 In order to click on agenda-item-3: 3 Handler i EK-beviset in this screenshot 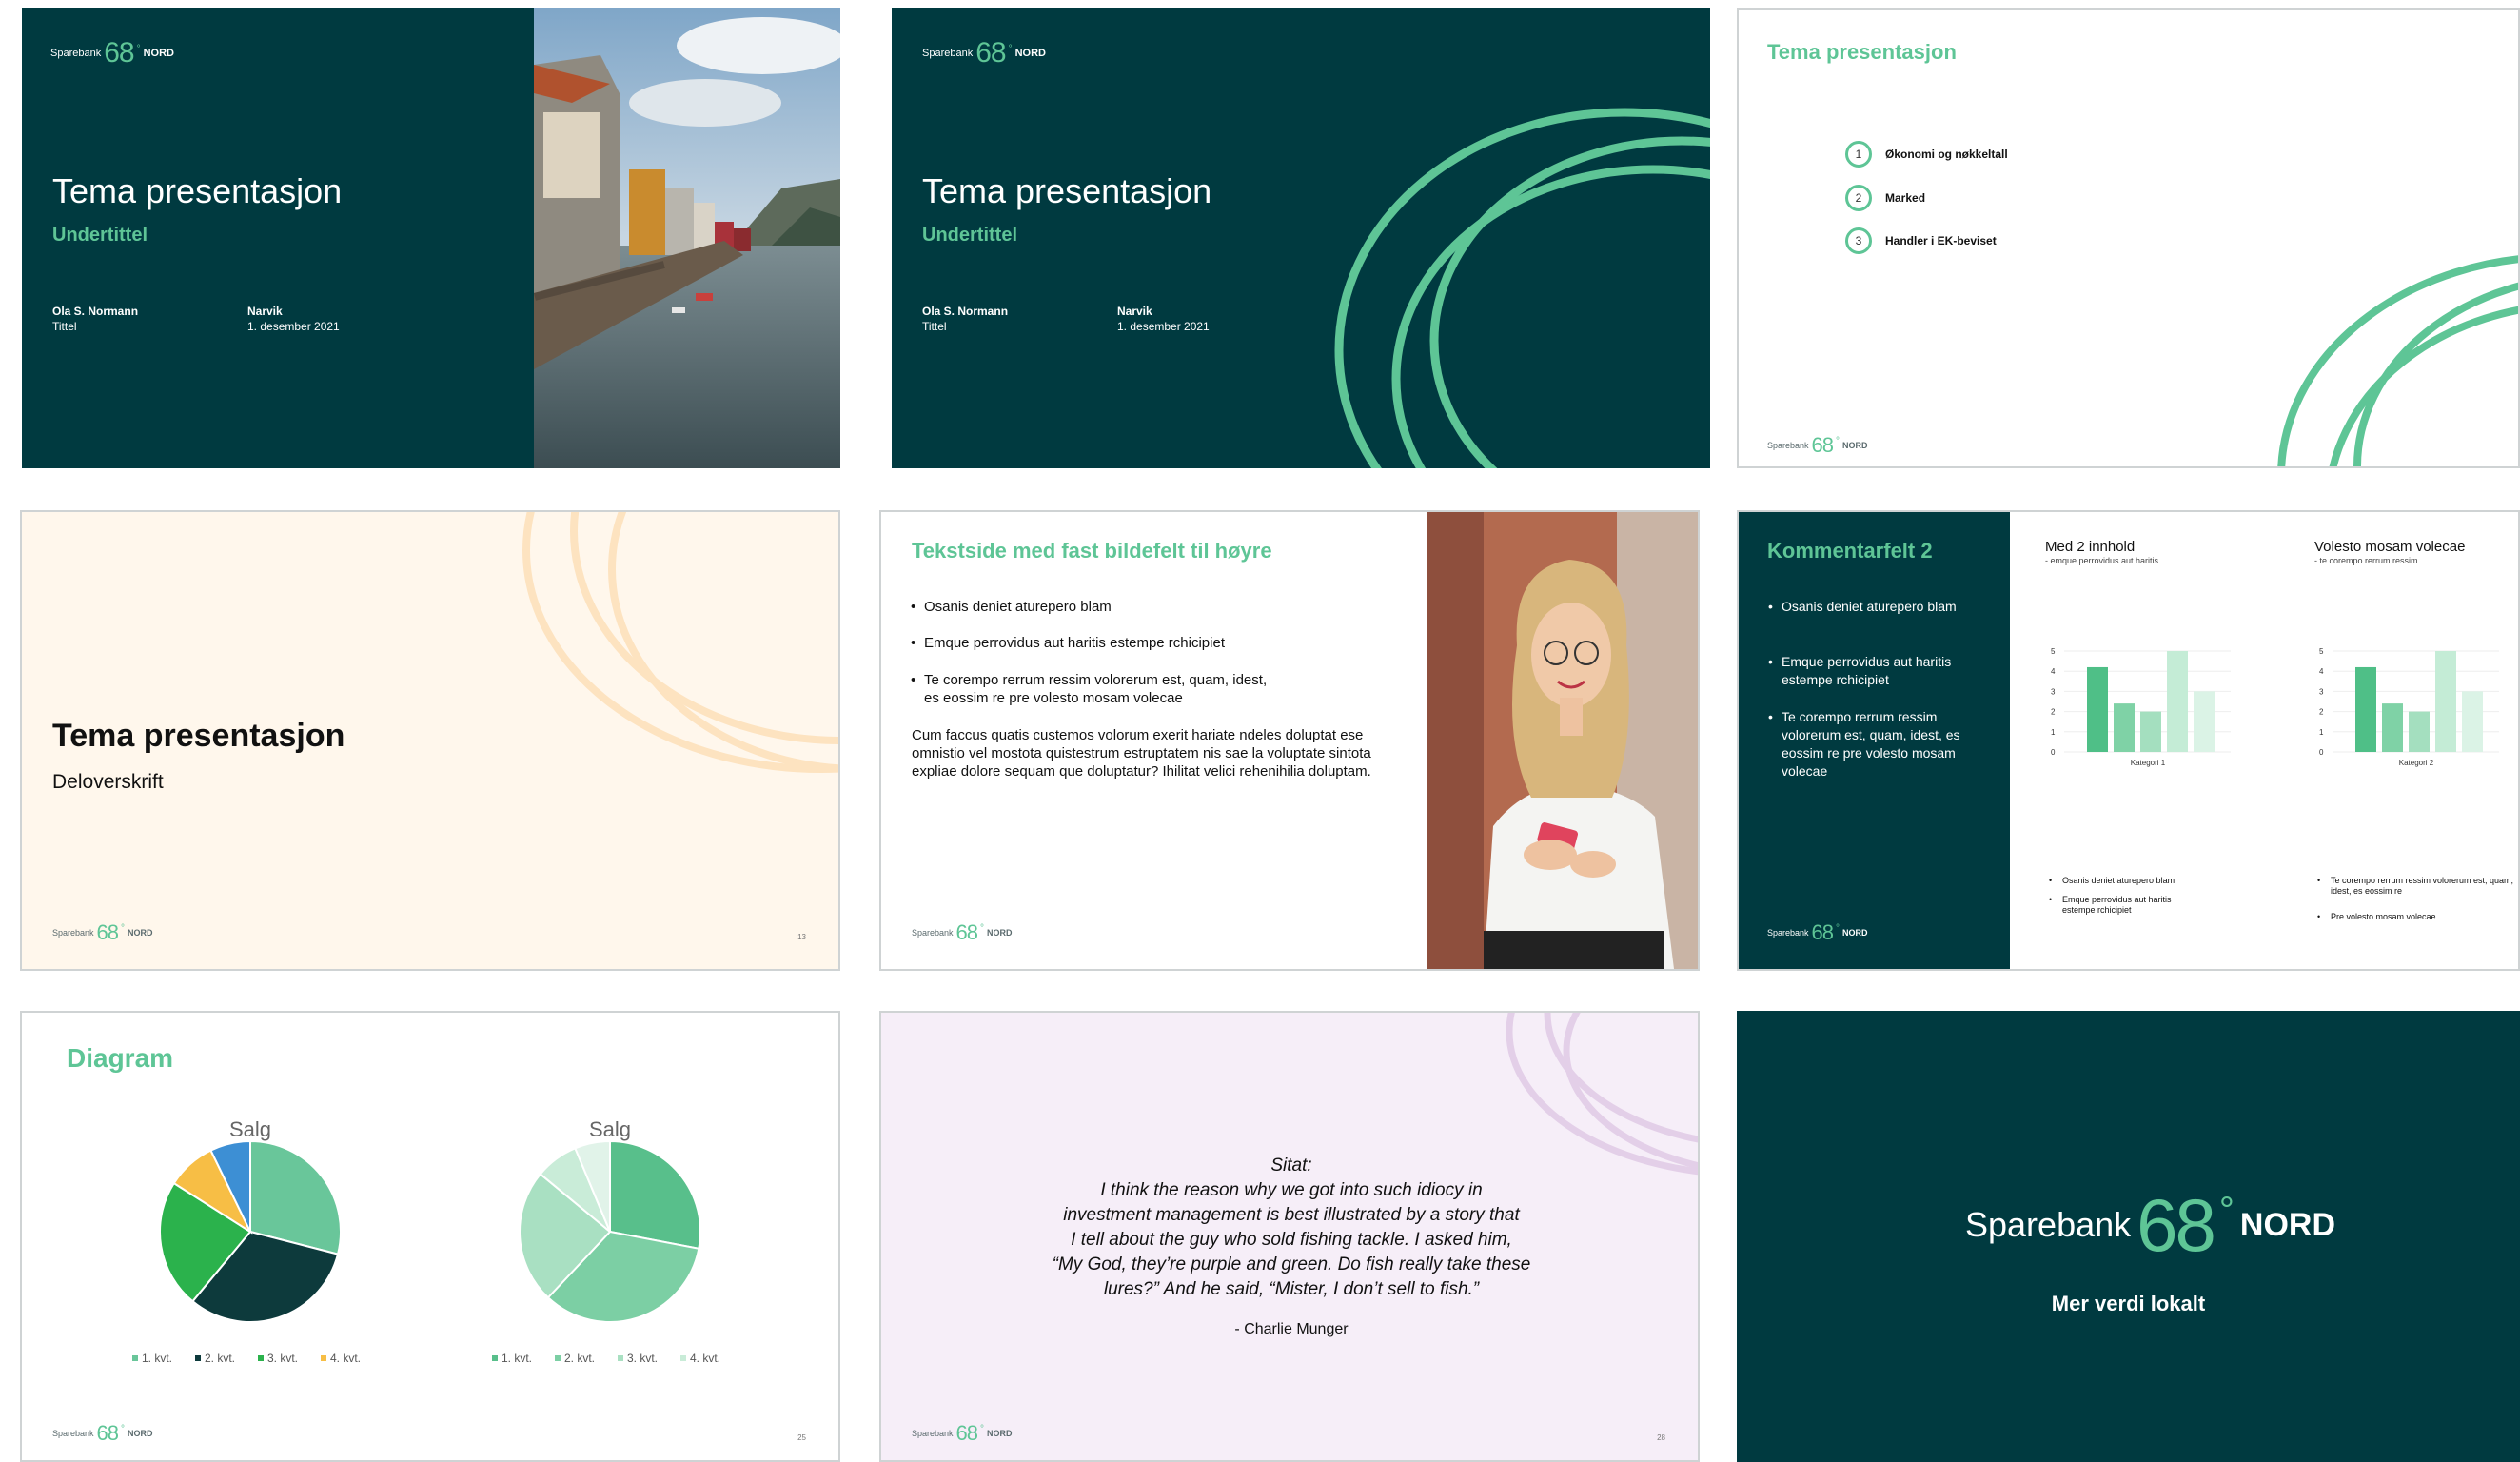, I will do `click(1921, 240)`.